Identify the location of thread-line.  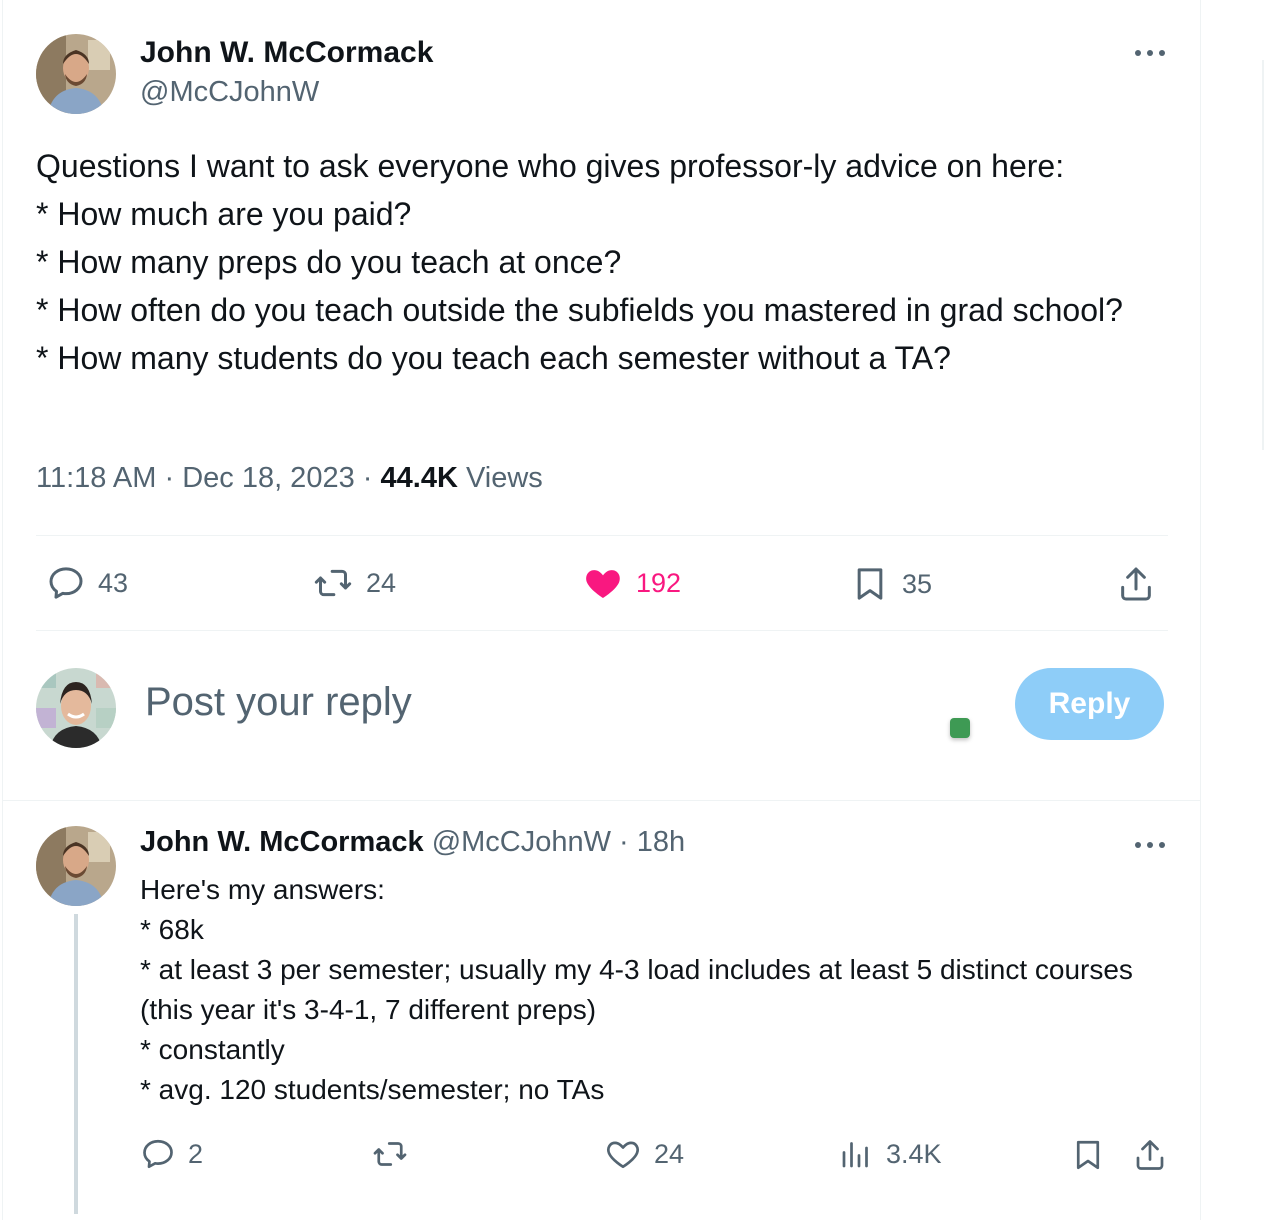
(76, 1064).